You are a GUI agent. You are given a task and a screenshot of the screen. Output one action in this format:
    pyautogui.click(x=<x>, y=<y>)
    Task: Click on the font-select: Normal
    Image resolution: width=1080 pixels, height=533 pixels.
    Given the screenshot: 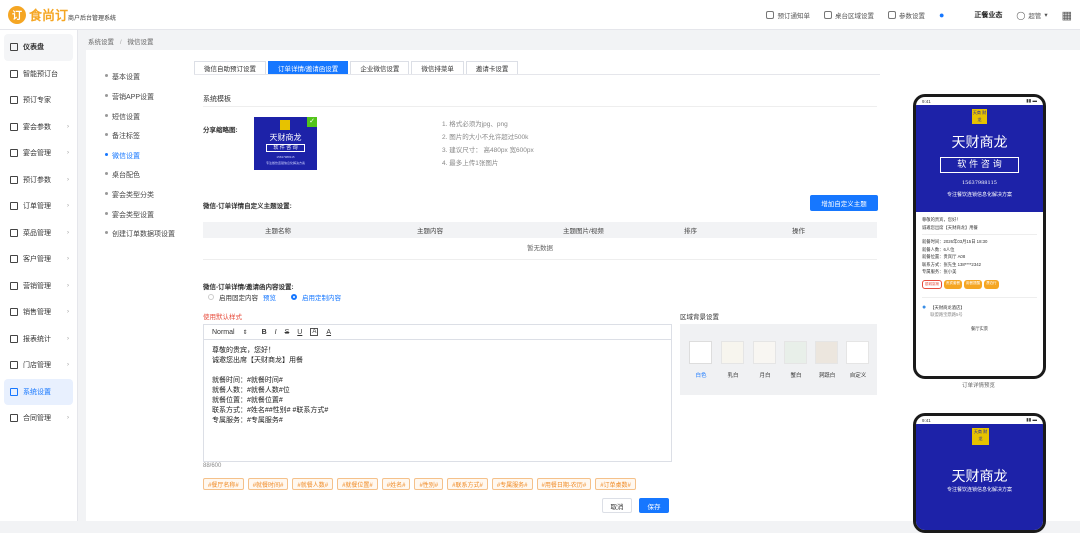 What is the action you would take?
    pyautogui.click(x=223, y=332)
    